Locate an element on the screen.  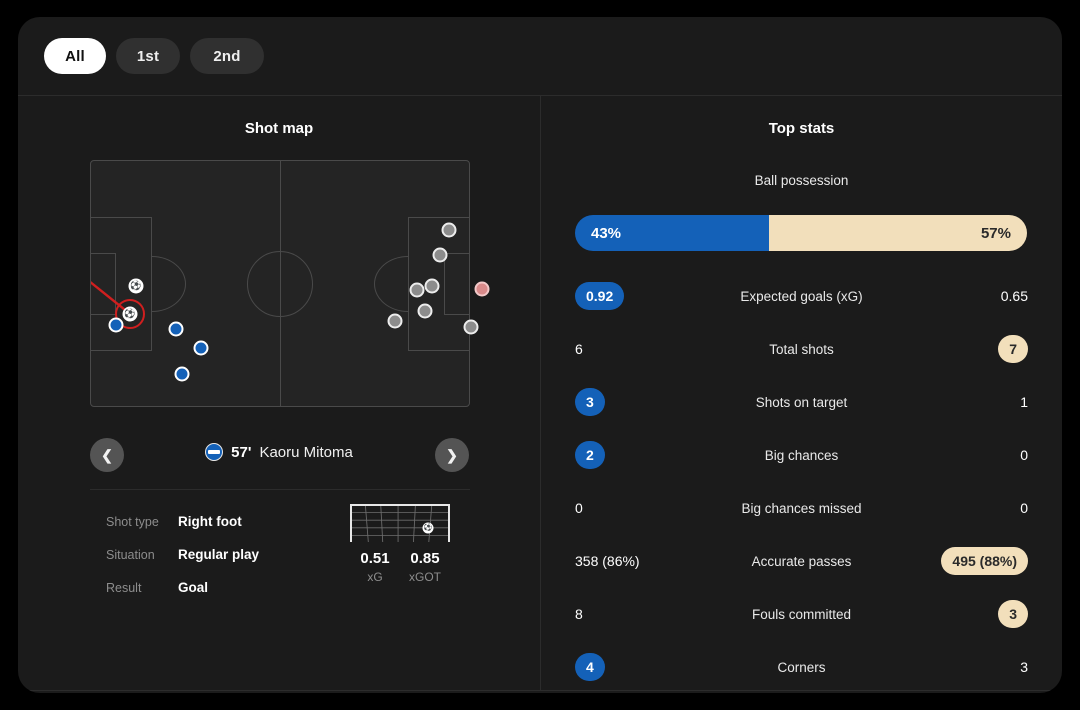
stat-home-chip: 4 is located at coordinates (590, 667).